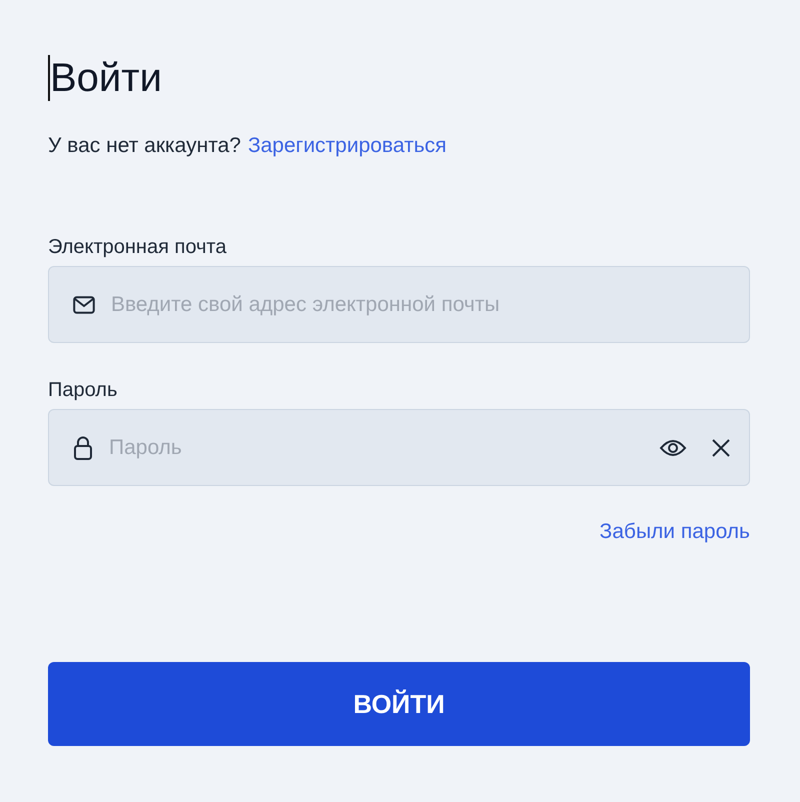 The image size is (800, 802). What do you see at coordinates (675, 532) in the screenshot?
I see `forgot-password-link: Забыли пароль` at bounding box center [675, 532].